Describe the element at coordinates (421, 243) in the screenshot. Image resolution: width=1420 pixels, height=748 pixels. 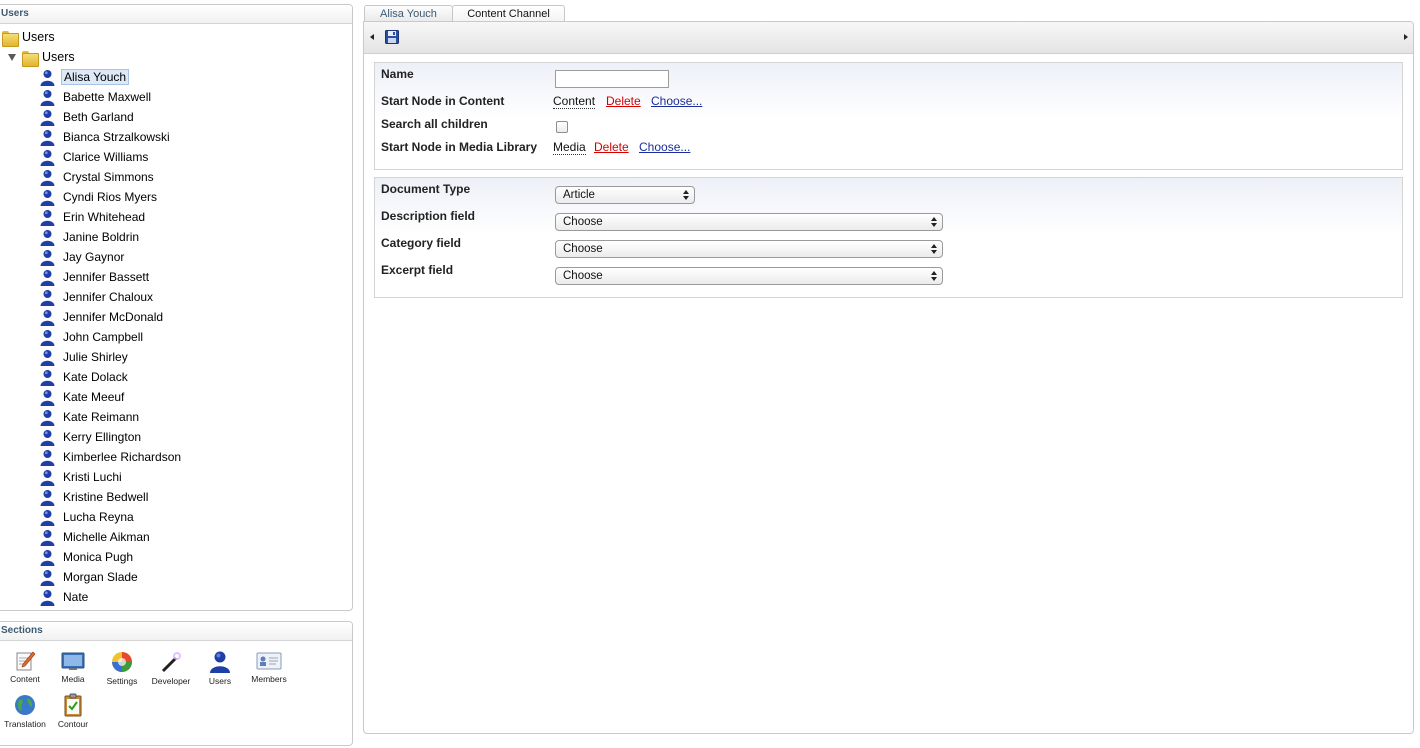
I see `category-field-label: Category field` at that location.